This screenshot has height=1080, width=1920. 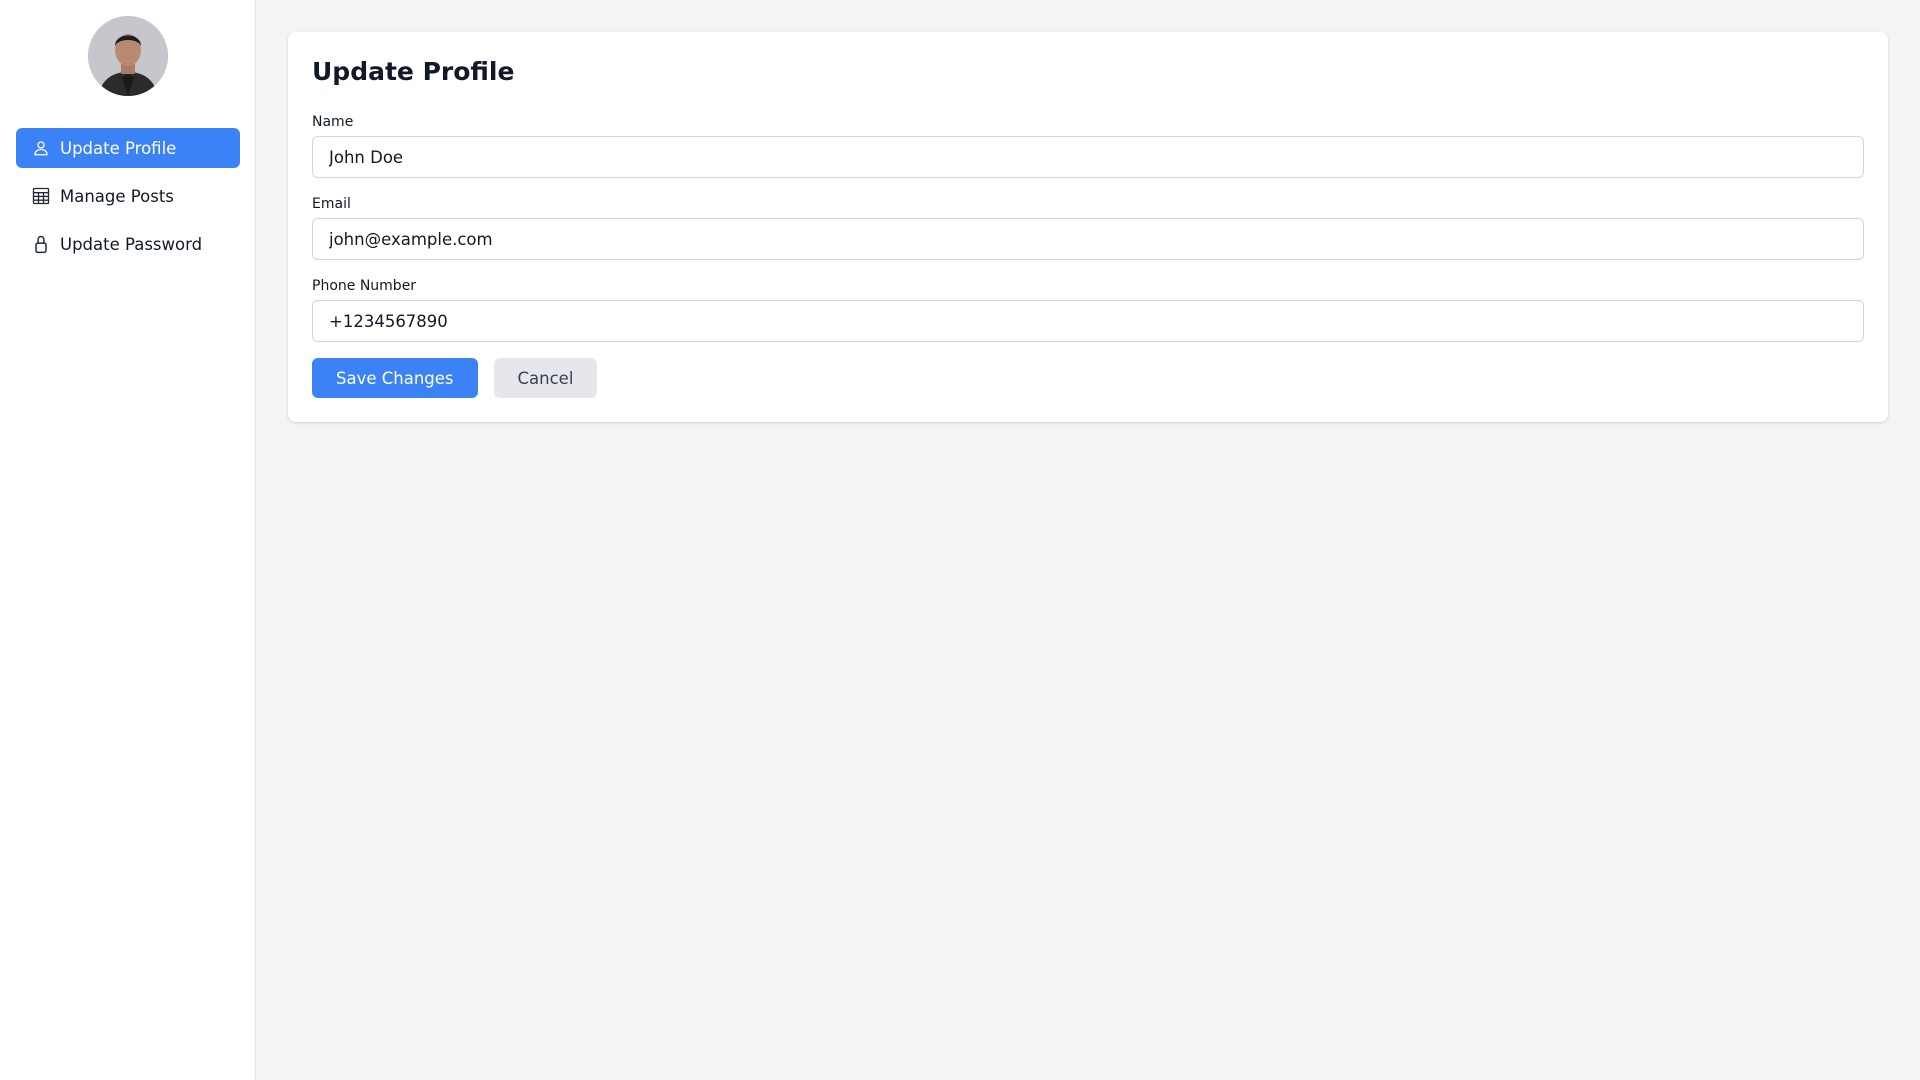 I want to click on avatar-photo-icon, so click(x=128, y=56).